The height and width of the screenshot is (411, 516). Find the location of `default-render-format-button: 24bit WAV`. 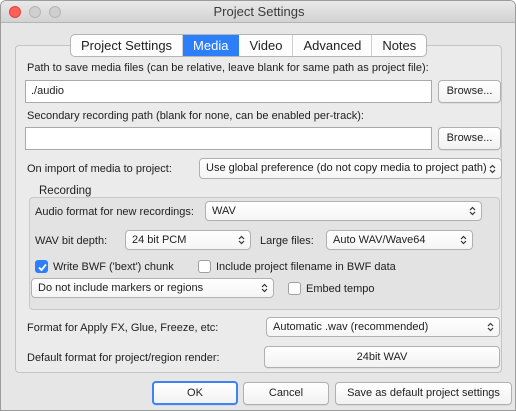

default-render-format-button: 24bit WAV is located at coordinates (382, 357).